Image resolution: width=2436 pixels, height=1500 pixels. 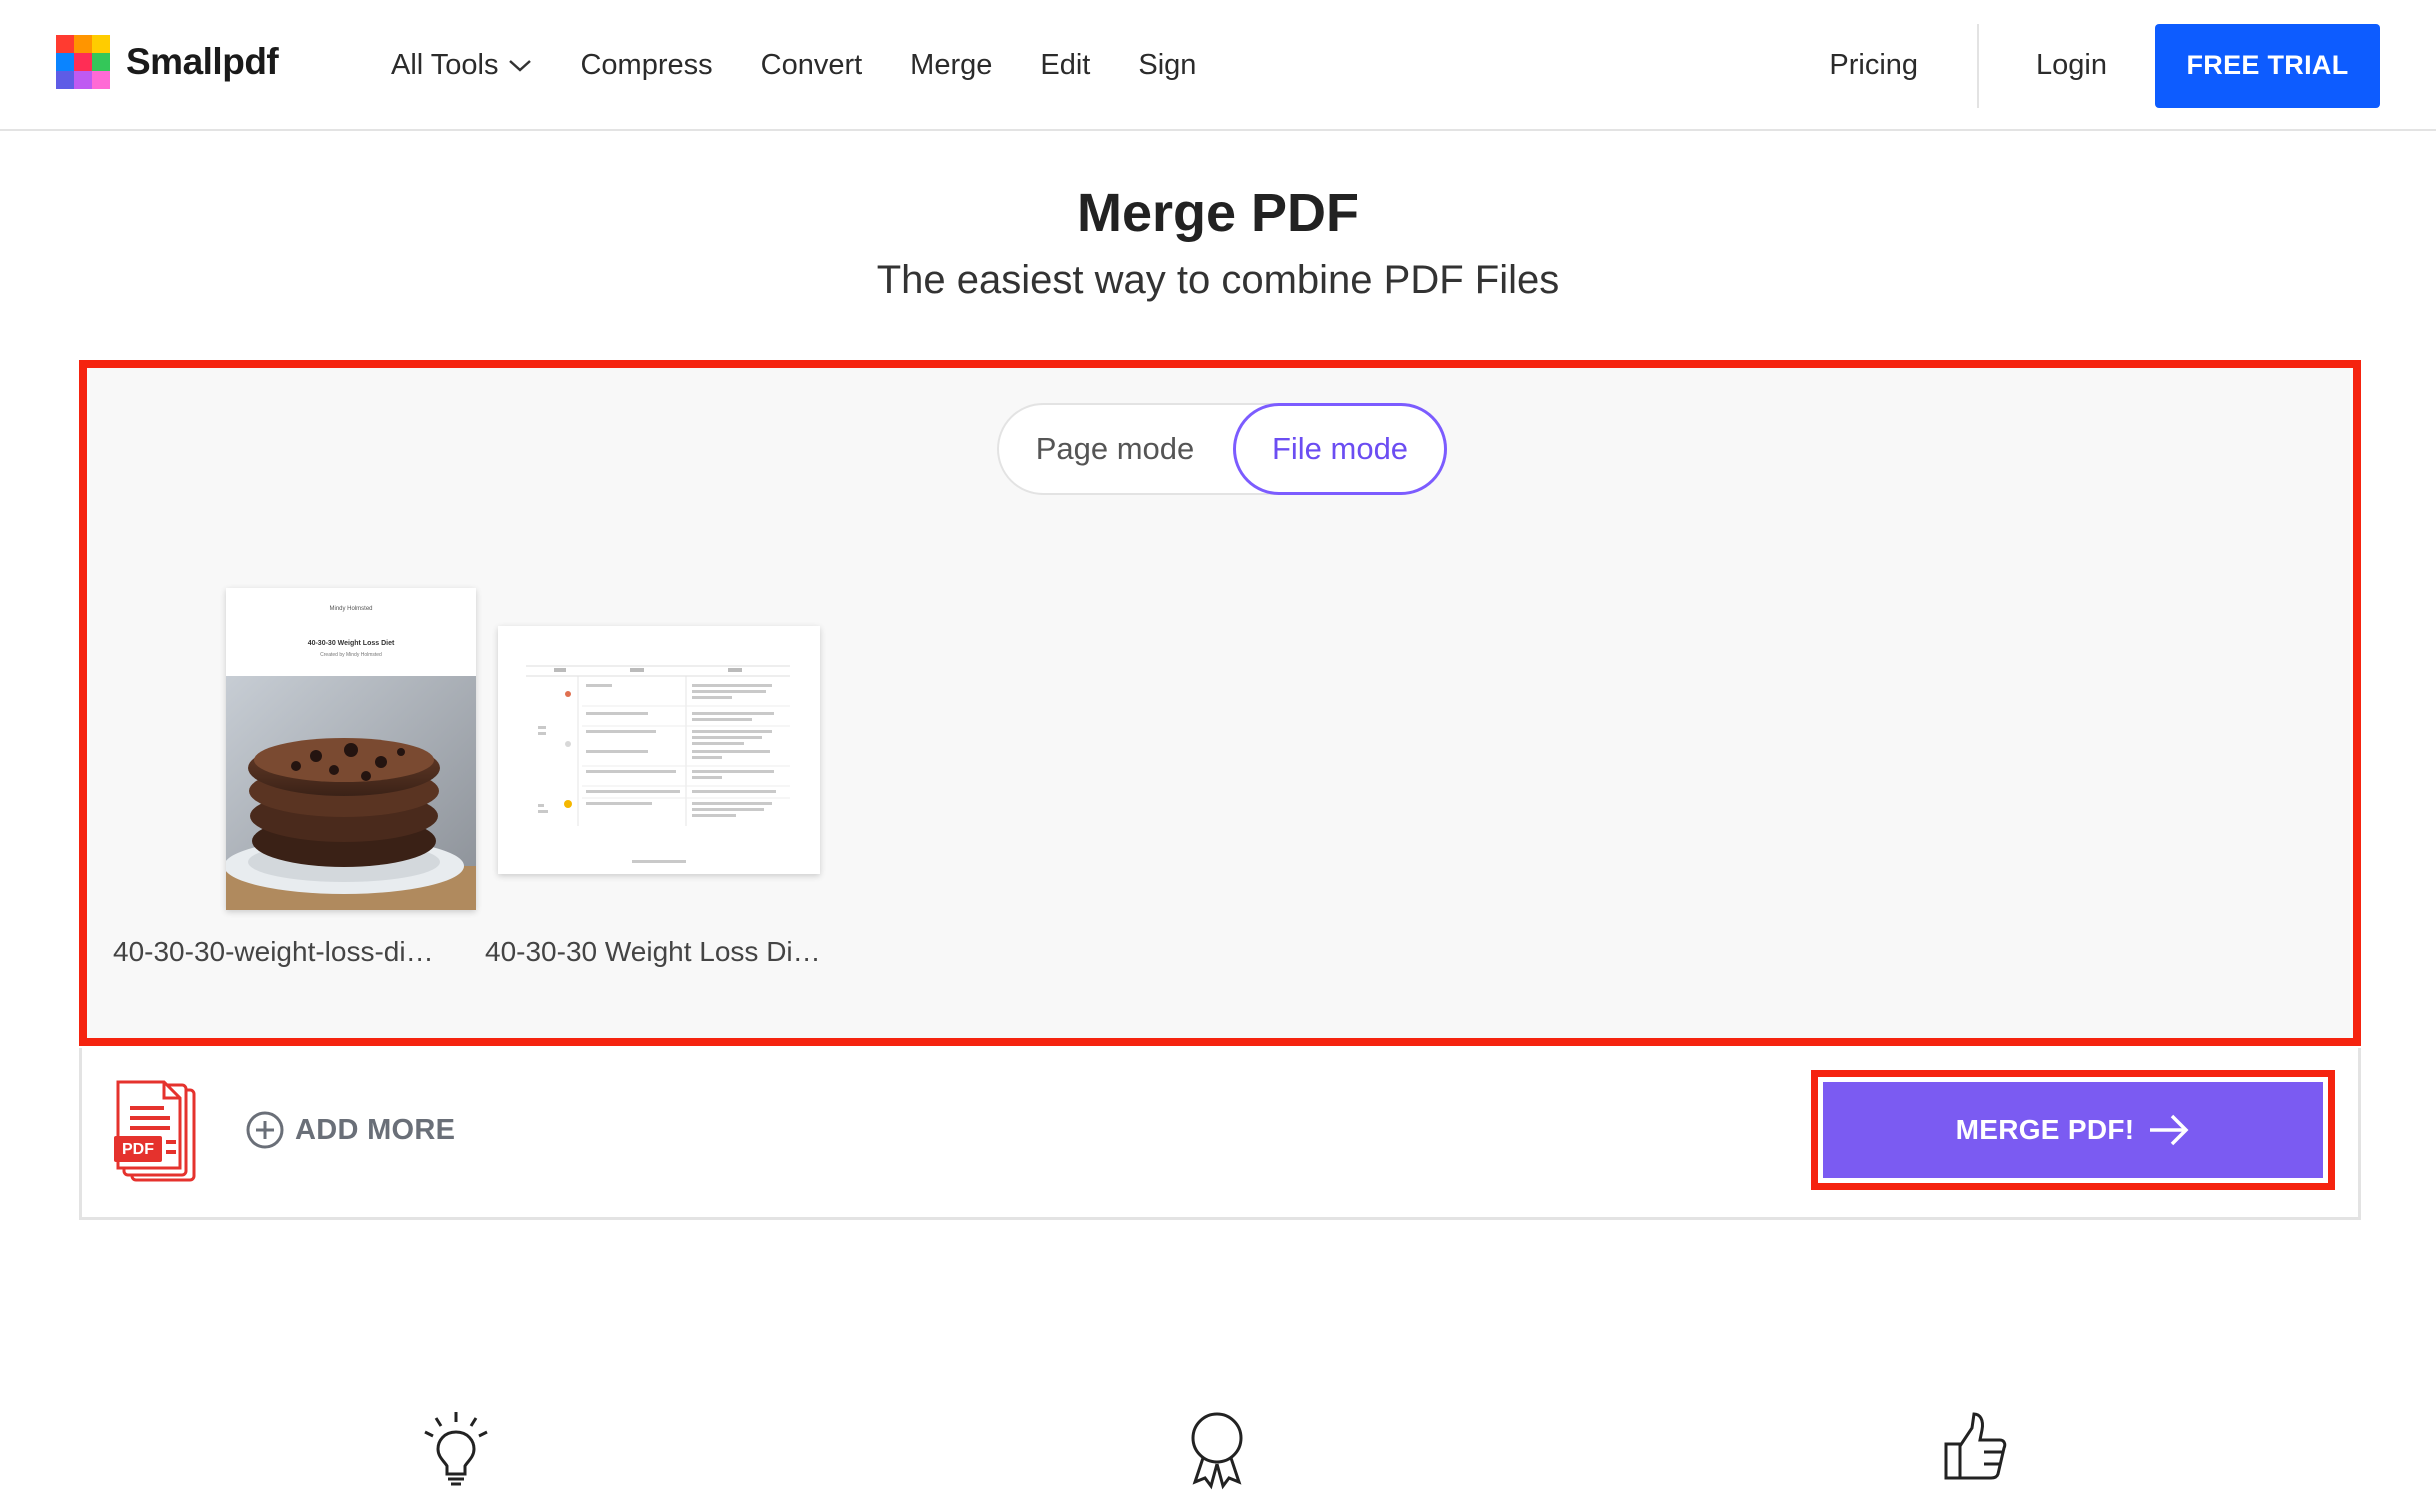 What do you see at coordinates (1873, 65) in the screenshot?
I see `pricing-link: Pricing` at bounding box center [1873, 65].